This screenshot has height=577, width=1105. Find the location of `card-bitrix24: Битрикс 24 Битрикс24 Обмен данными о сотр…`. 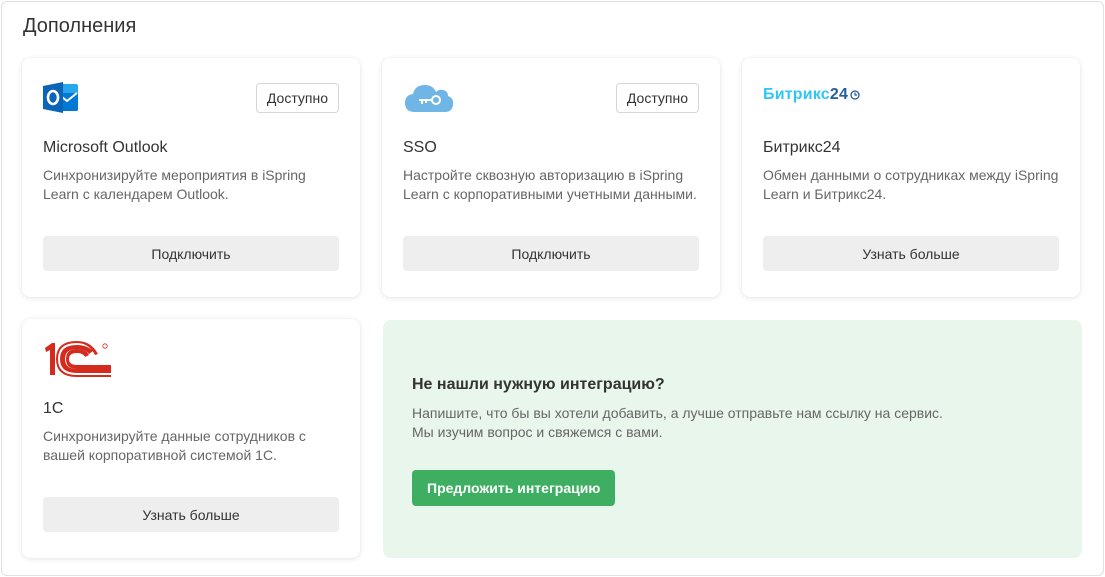

card-bitrix24: Битрикс 24 Битрикс24 Обмен данными о сотр… is located at coordinates (911, 177).